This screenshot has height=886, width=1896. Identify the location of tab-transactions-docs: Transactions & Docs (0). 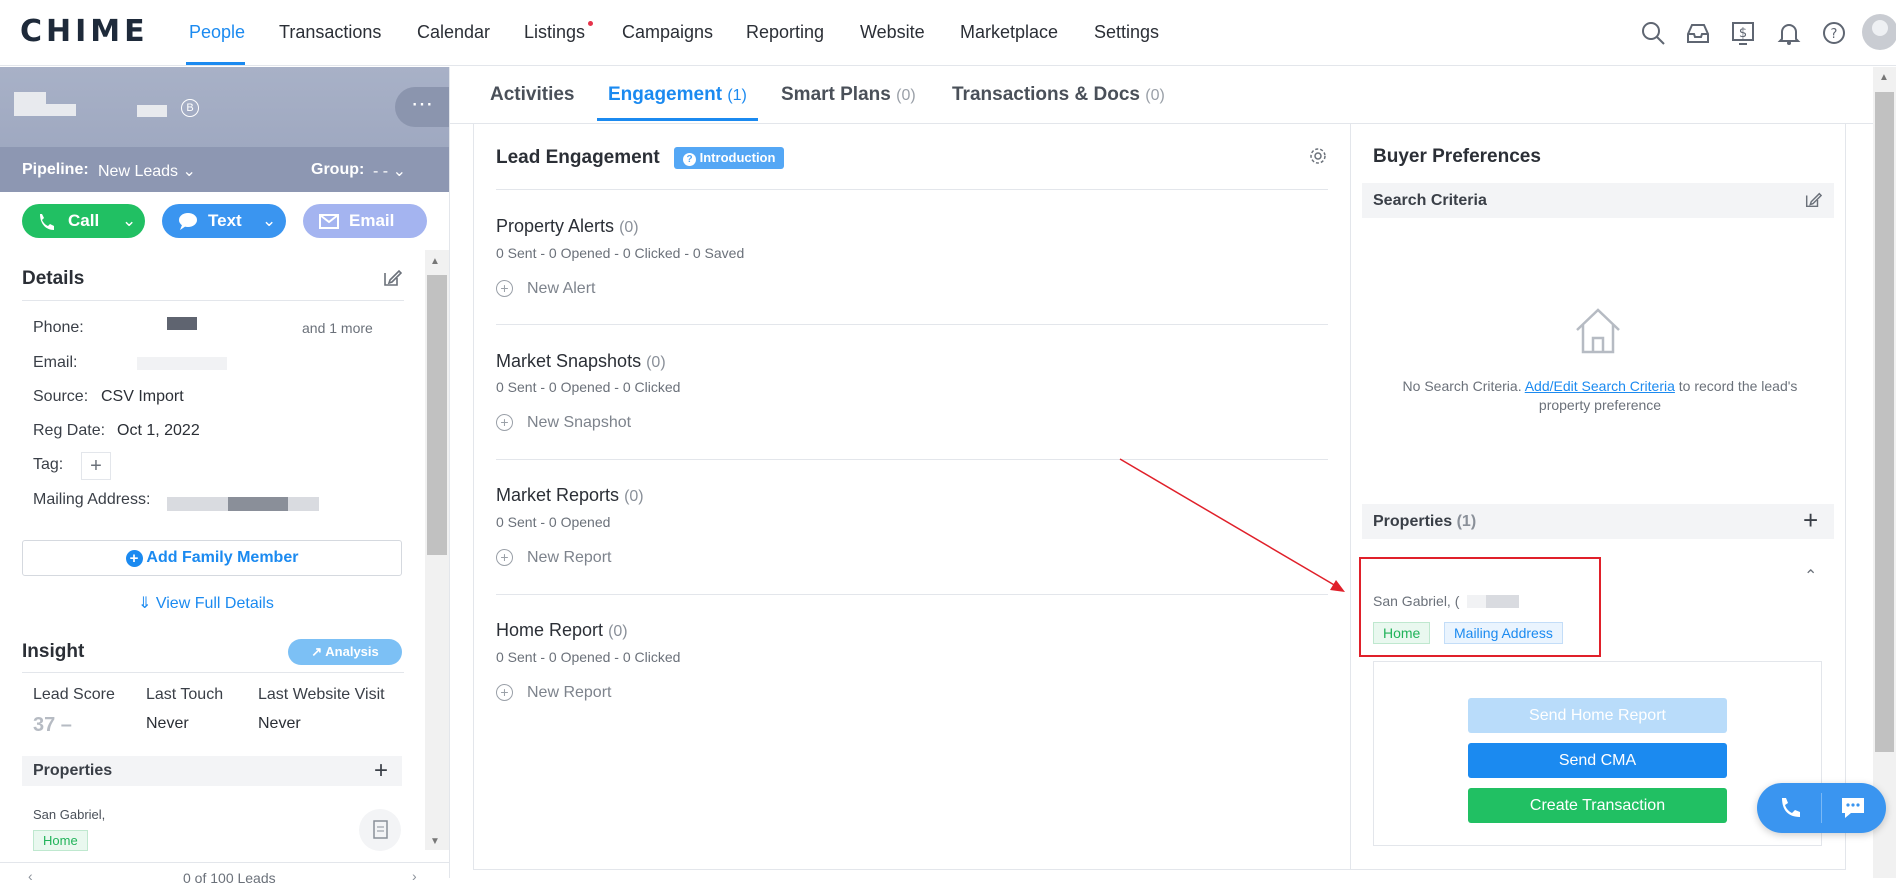
(1058, 95).